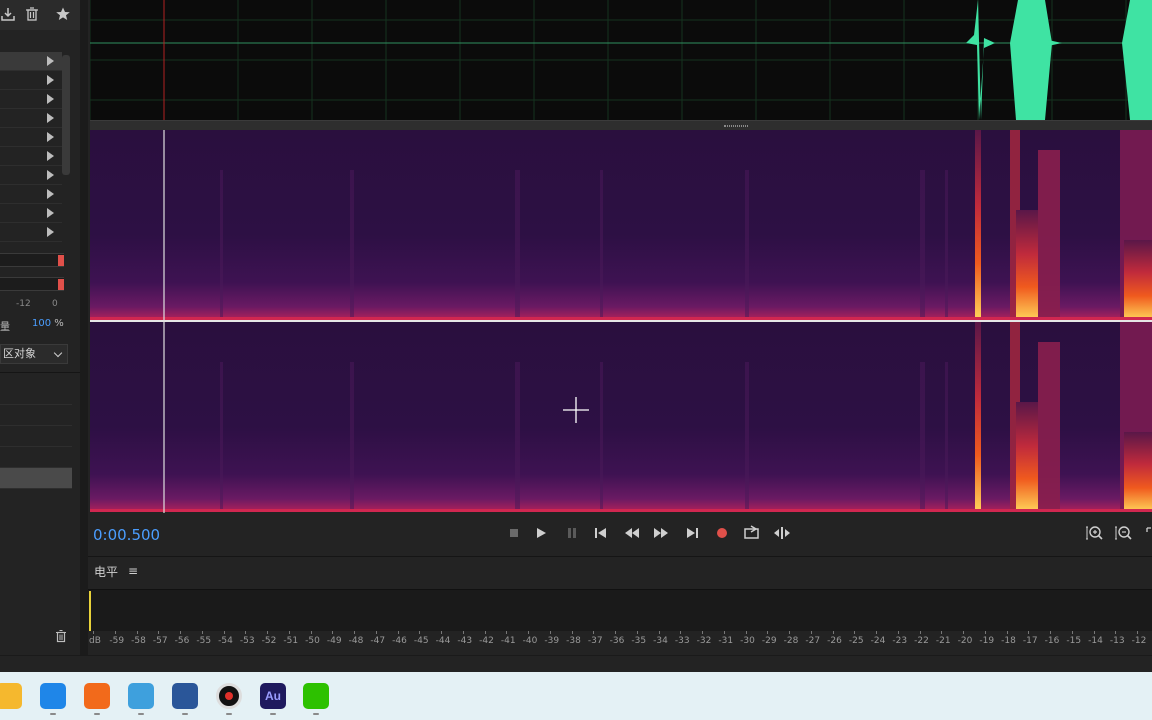 The height and width of the screenshot is (720, 1152). I want to click on mix-value-unit: %, so click(59, 323).